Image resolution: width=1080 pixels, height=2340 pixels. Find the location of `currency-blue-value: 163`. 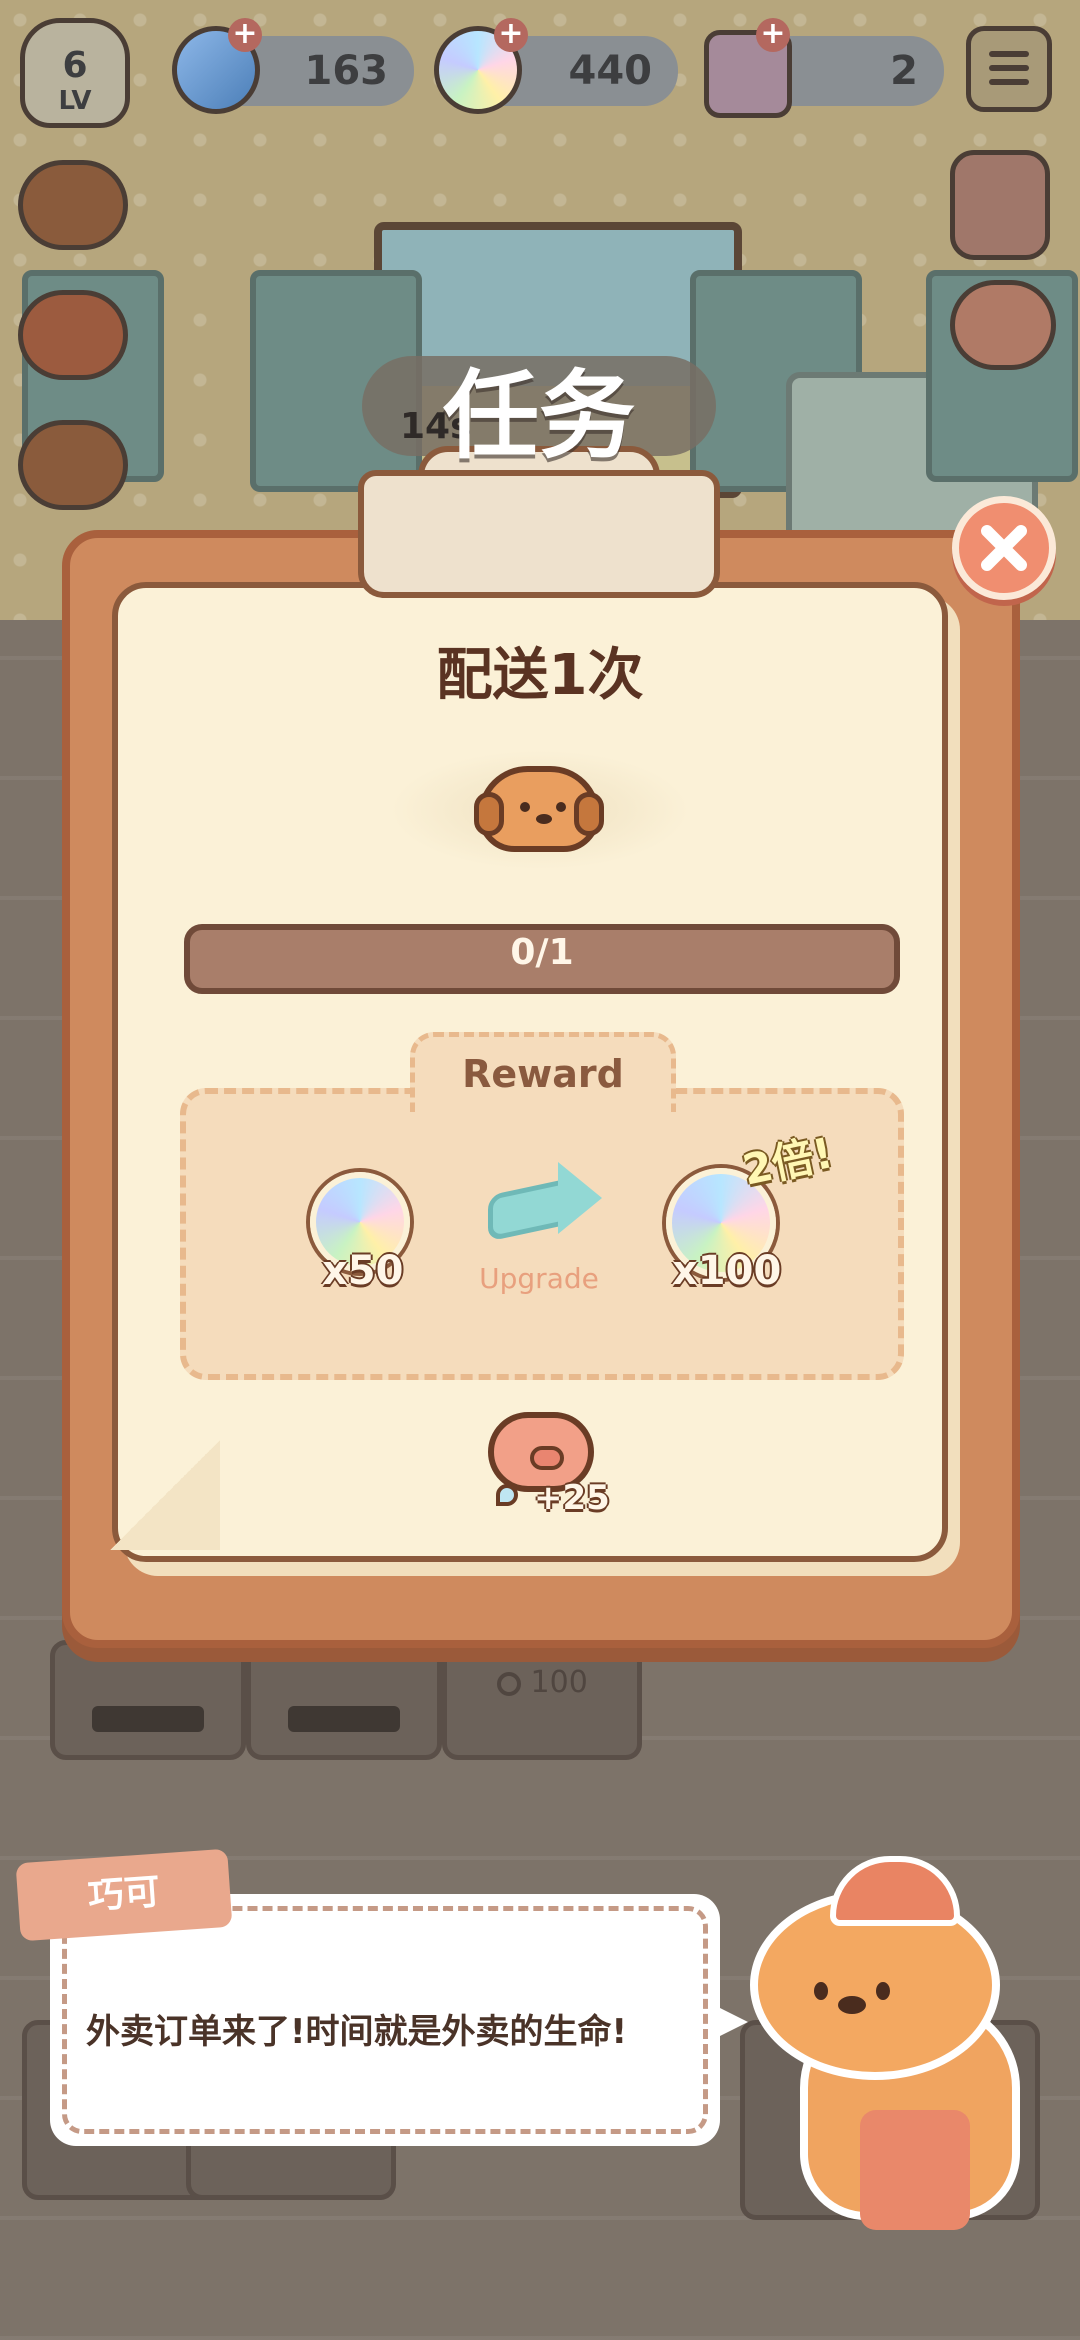

currency-blue-value: 163 is located at coordinates (346, 71).